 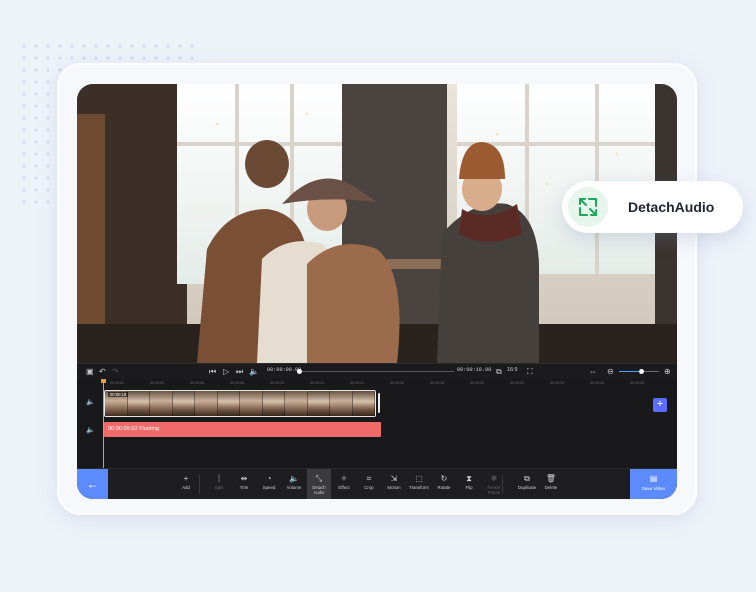 I want to click on crop-label: Crop, so click(x=369, y=487).